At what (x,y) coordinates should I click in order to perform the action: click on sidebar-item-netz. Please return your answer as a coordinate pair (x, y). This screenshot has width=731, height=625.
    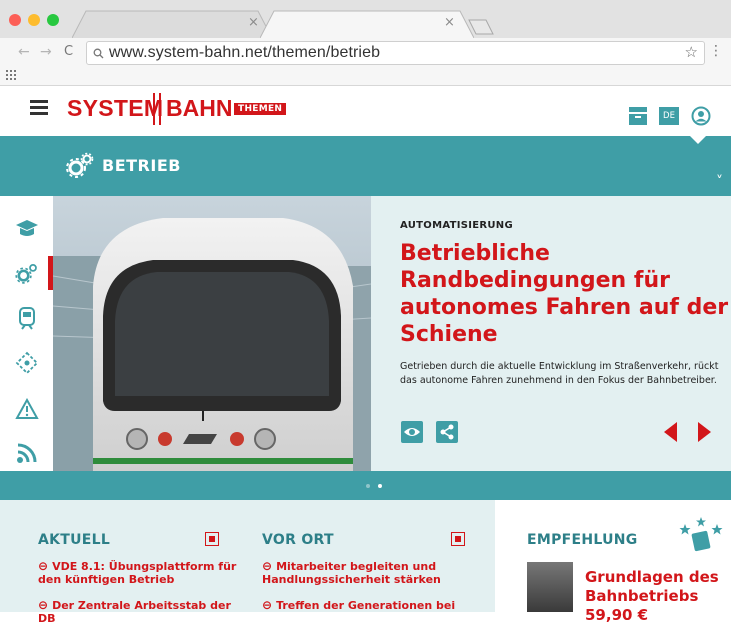
    Looking at the image, I should click on (26, 363).